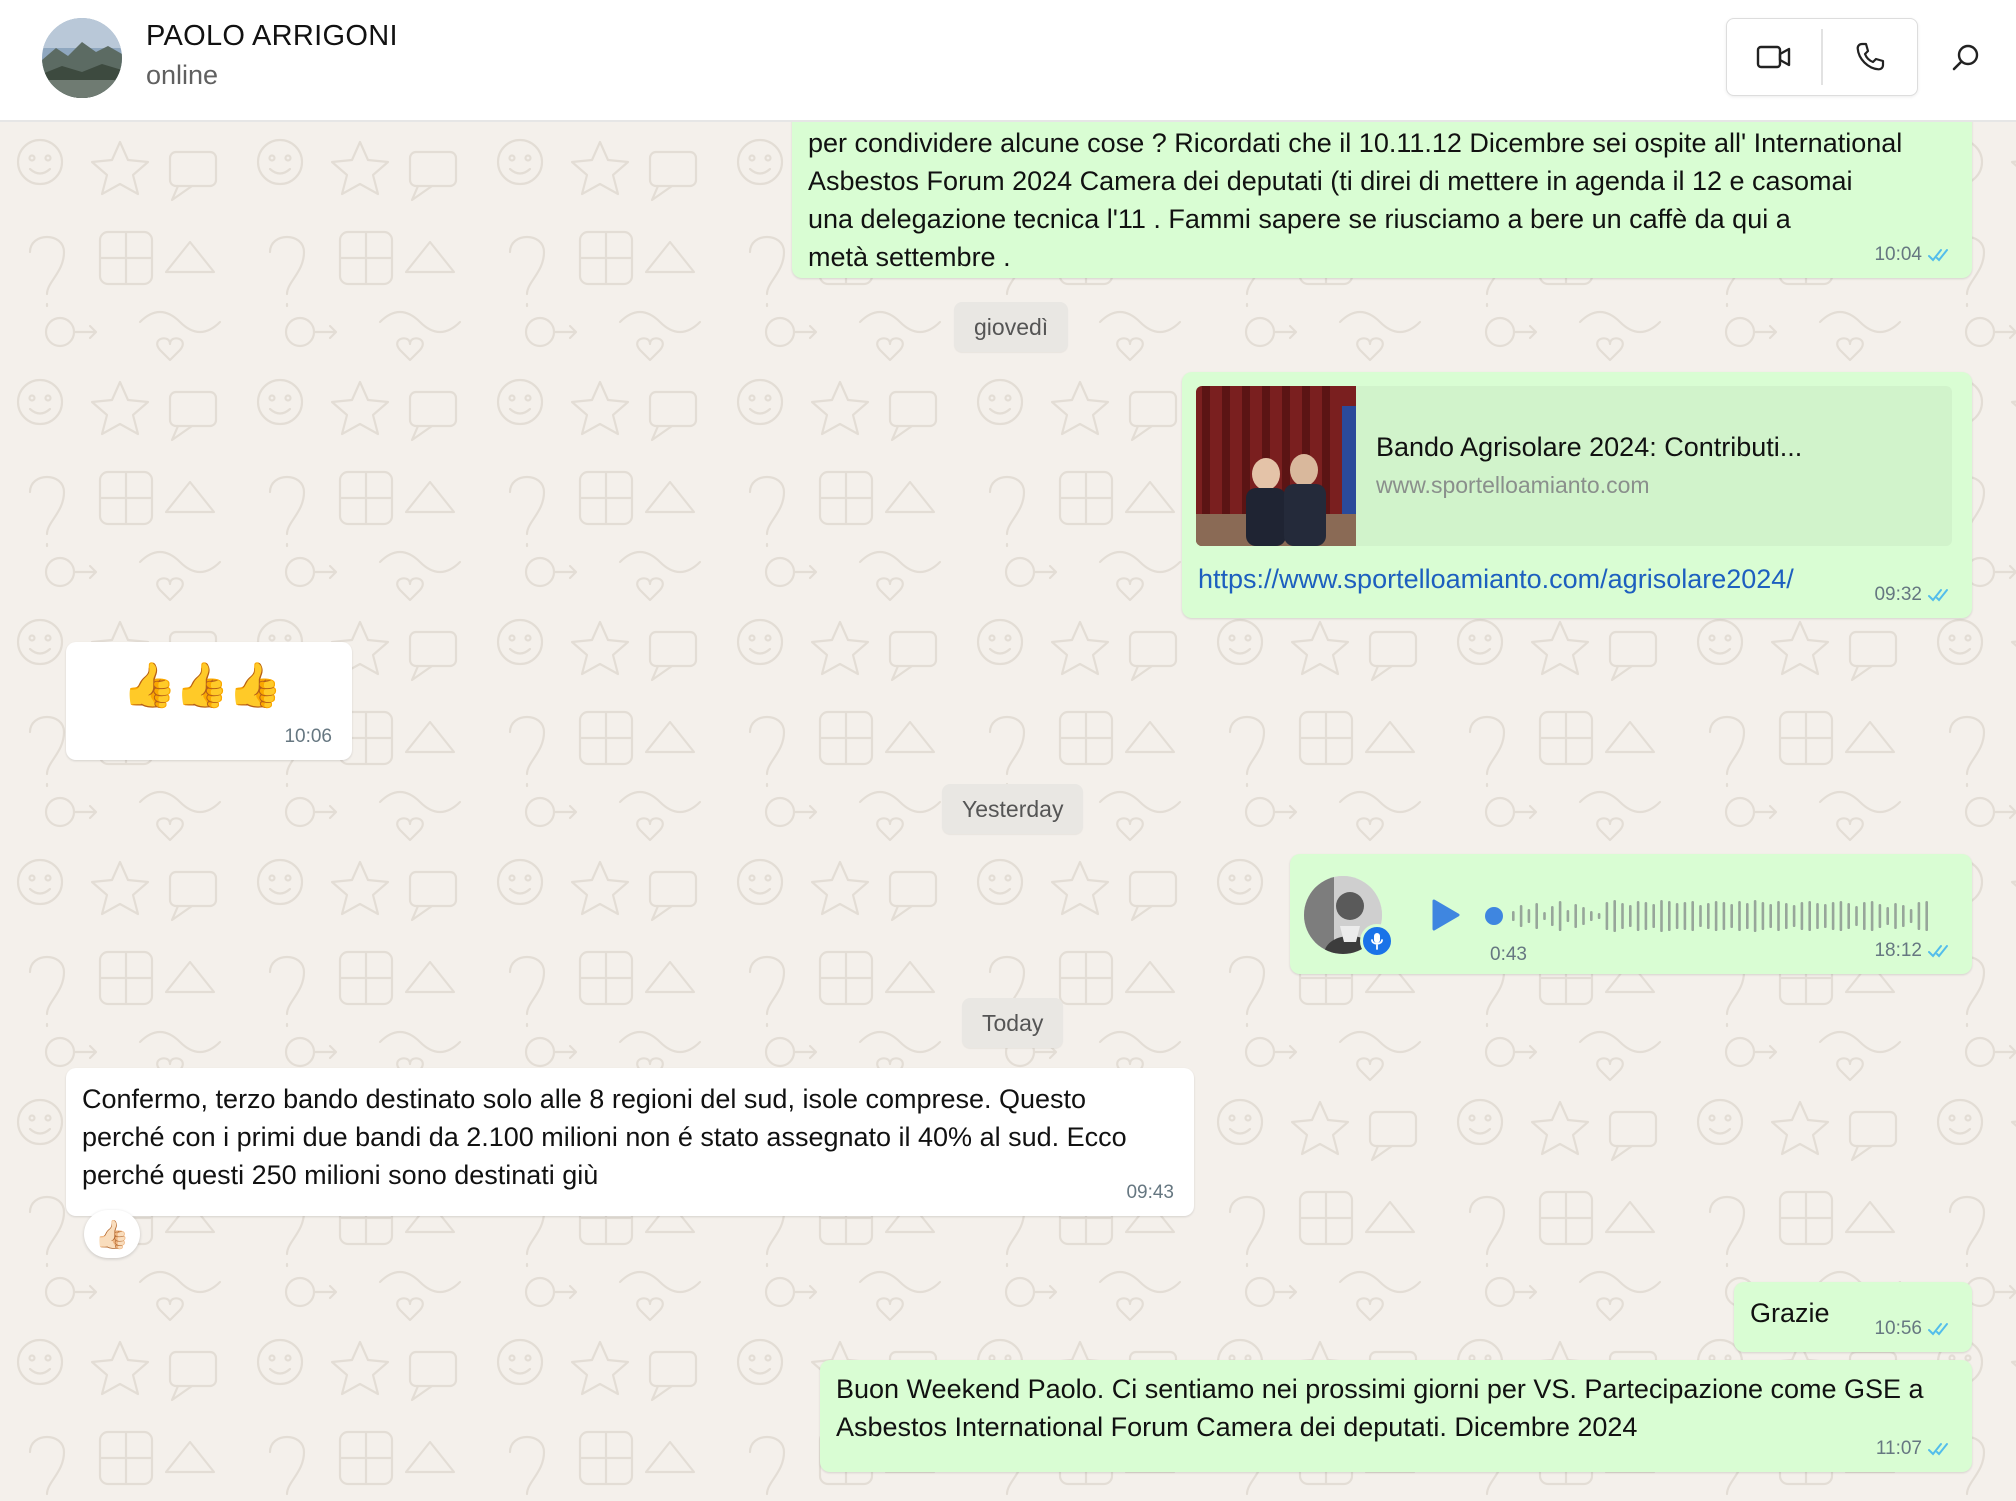  Describe the element at coordinates (1898, 254) in the screenshot. I see `message-time: 10:04` at that location.